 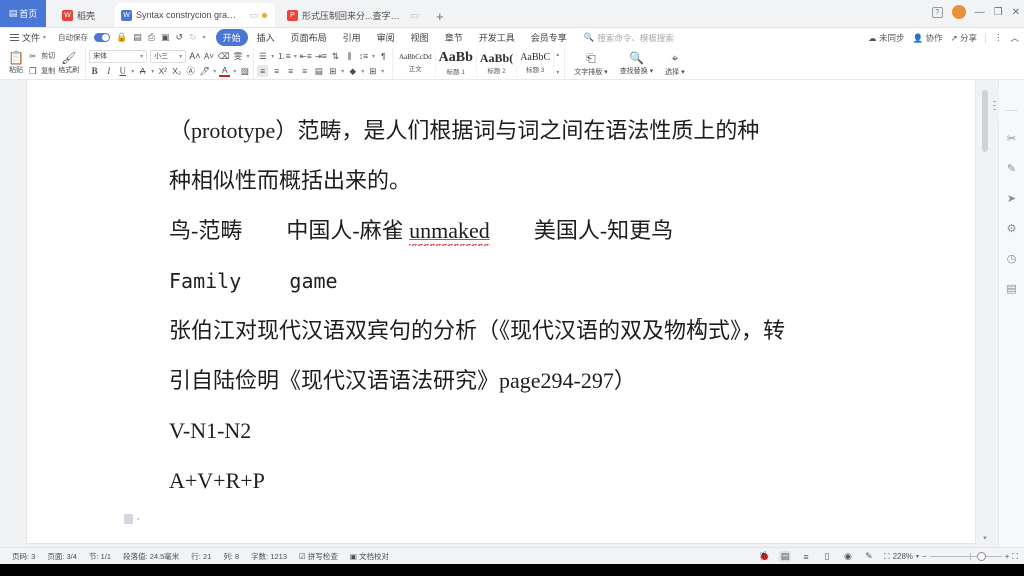 What do you see at coordinates (848, 556) in the screenshot?
I see `reading-view-icon: ◉` at bounding box center [848, 556].